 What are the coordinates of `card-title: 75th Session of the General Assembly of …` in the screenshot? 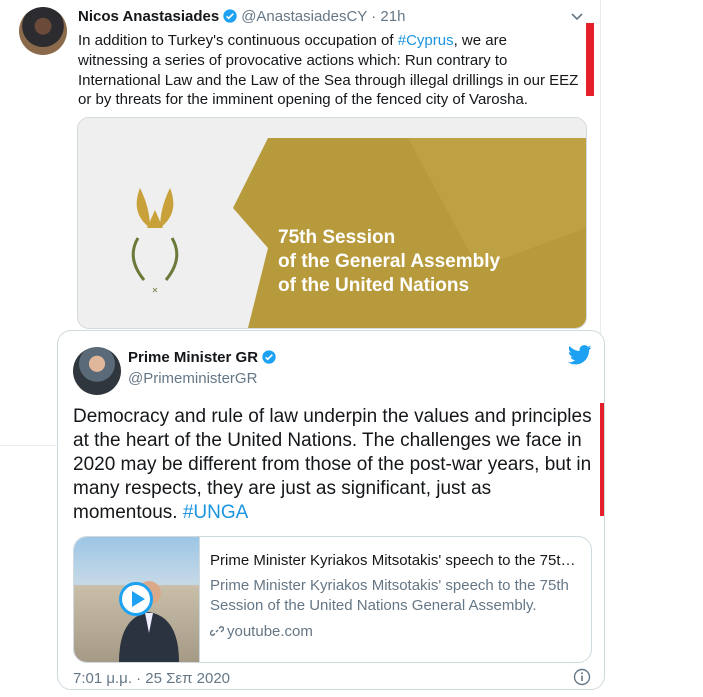 It's located at (389, 262).